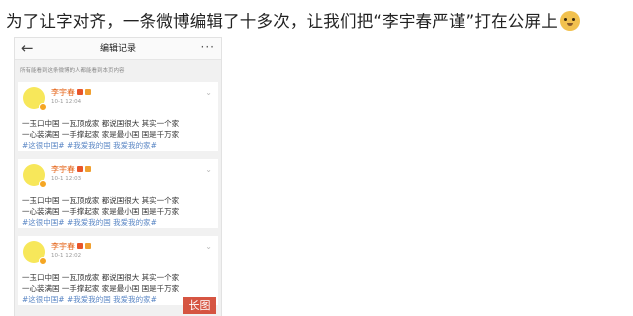  I want to click on timestamp: 10-1 12:02, so click(66, 256).